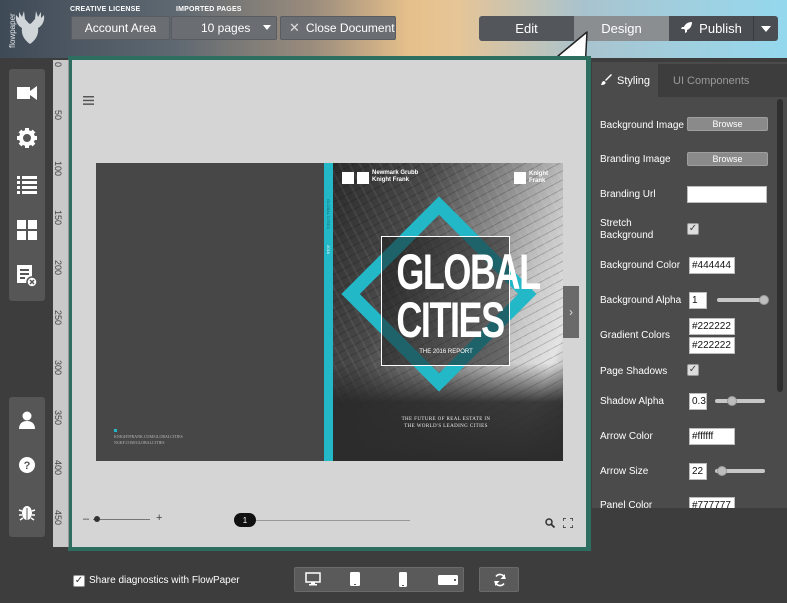  What do you see at coordinates (764, 300) in the screenshot?
I see `background-alpha-slider-knob` at bounding box center [764, 300].